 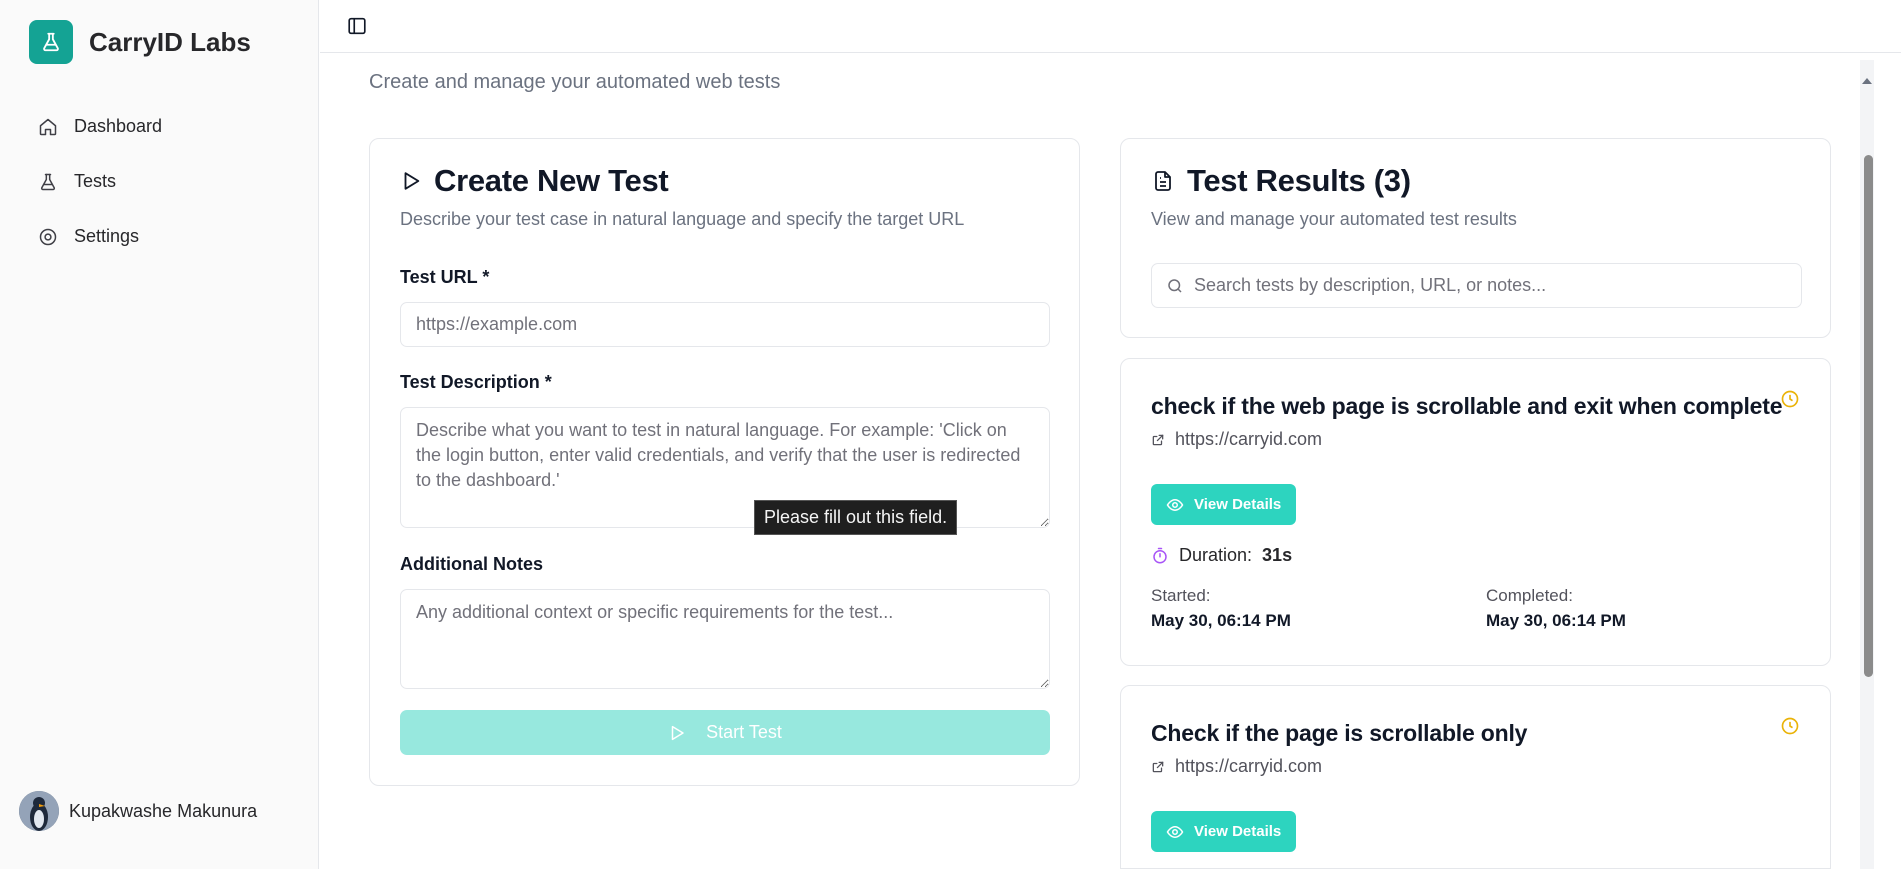 I want to click on additional-notes-textarea, so click(x=725, y=639).